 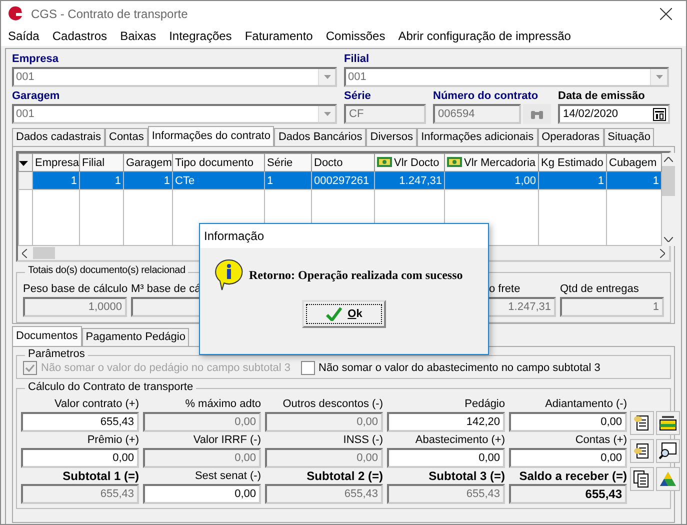 What do you see at coordinates (572, 476) in the screenshot?
I see `field-label: Saldo a receber (=)` at bounding box center [572, 476].